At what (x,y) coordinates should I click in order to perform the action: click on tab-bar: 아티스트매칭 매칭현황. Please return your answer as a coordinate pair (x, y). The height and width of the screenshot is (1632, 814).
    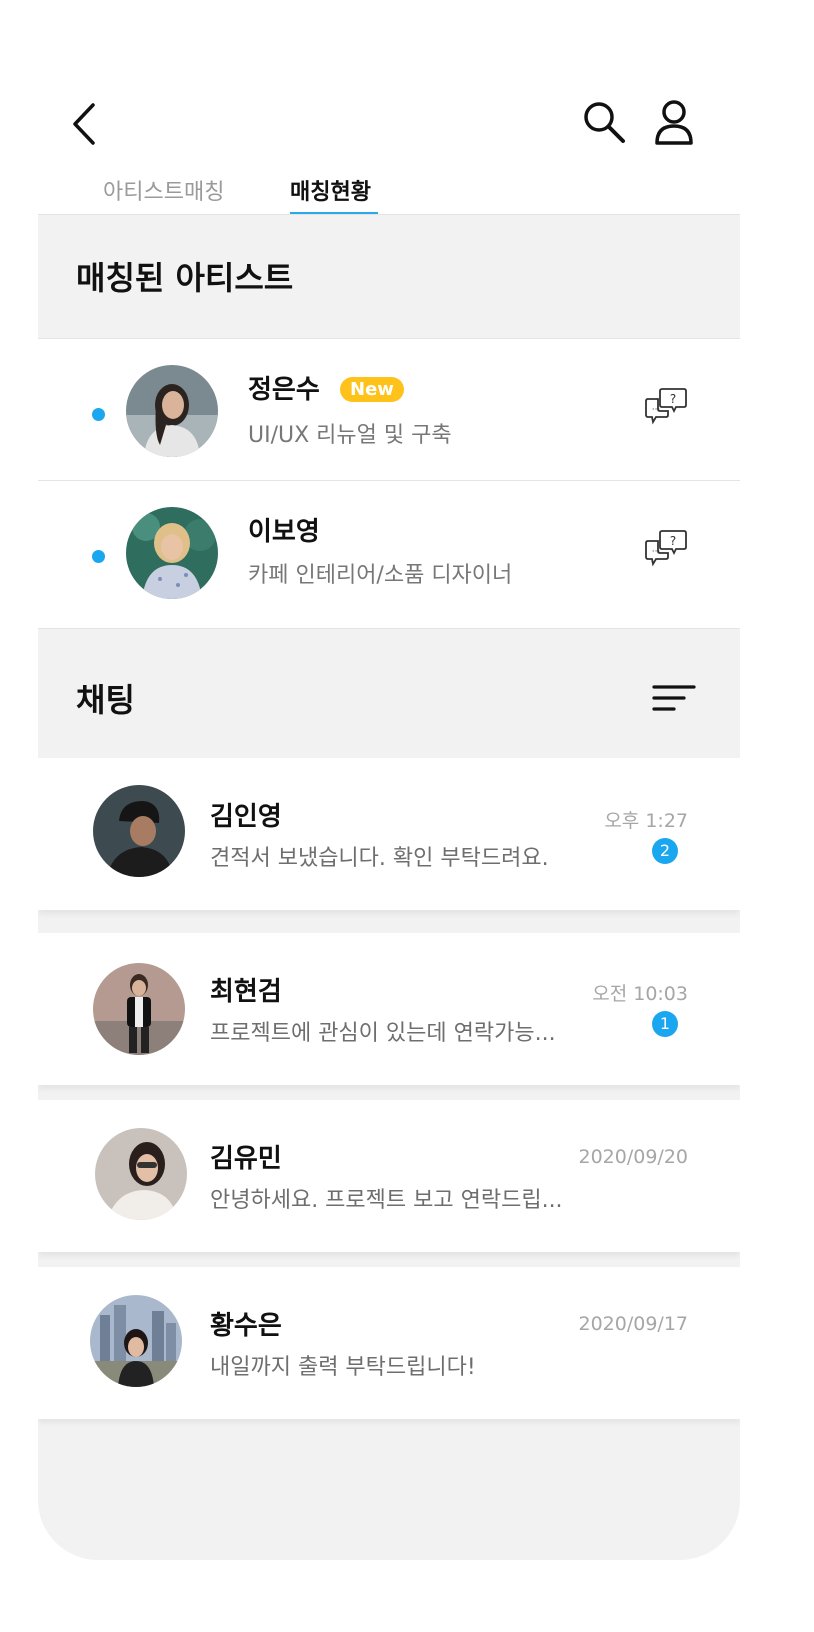
    Looking at the image, I should click on (370, 196).